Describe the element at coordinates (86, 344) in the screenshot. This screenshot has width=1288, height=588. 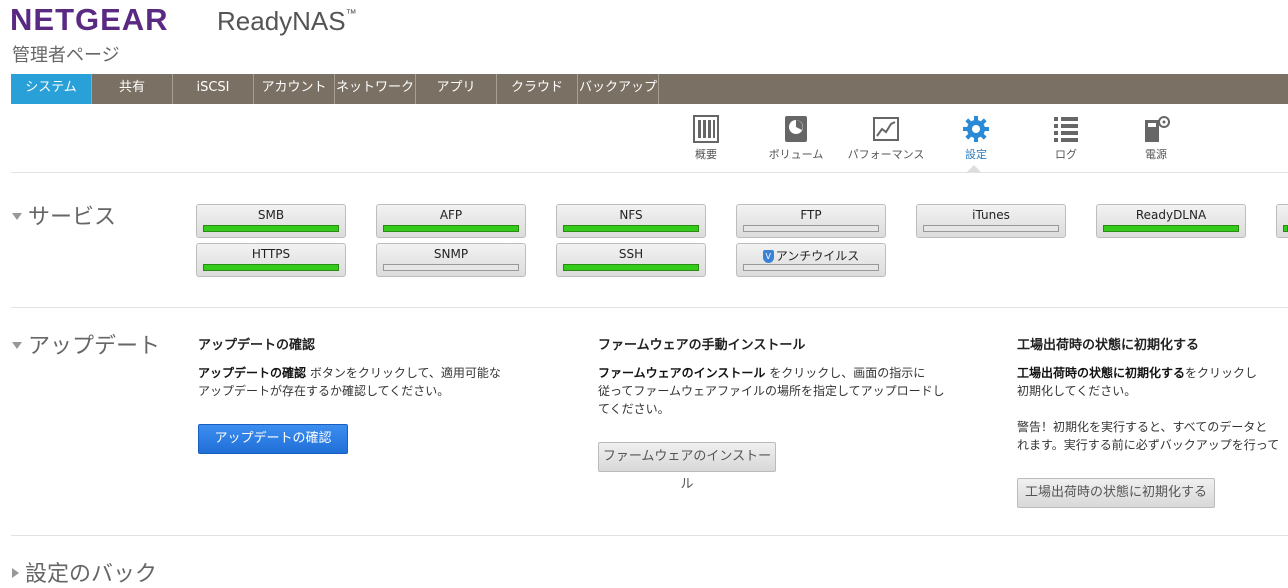
I see `update-section-toggle: アップデート` at that location.